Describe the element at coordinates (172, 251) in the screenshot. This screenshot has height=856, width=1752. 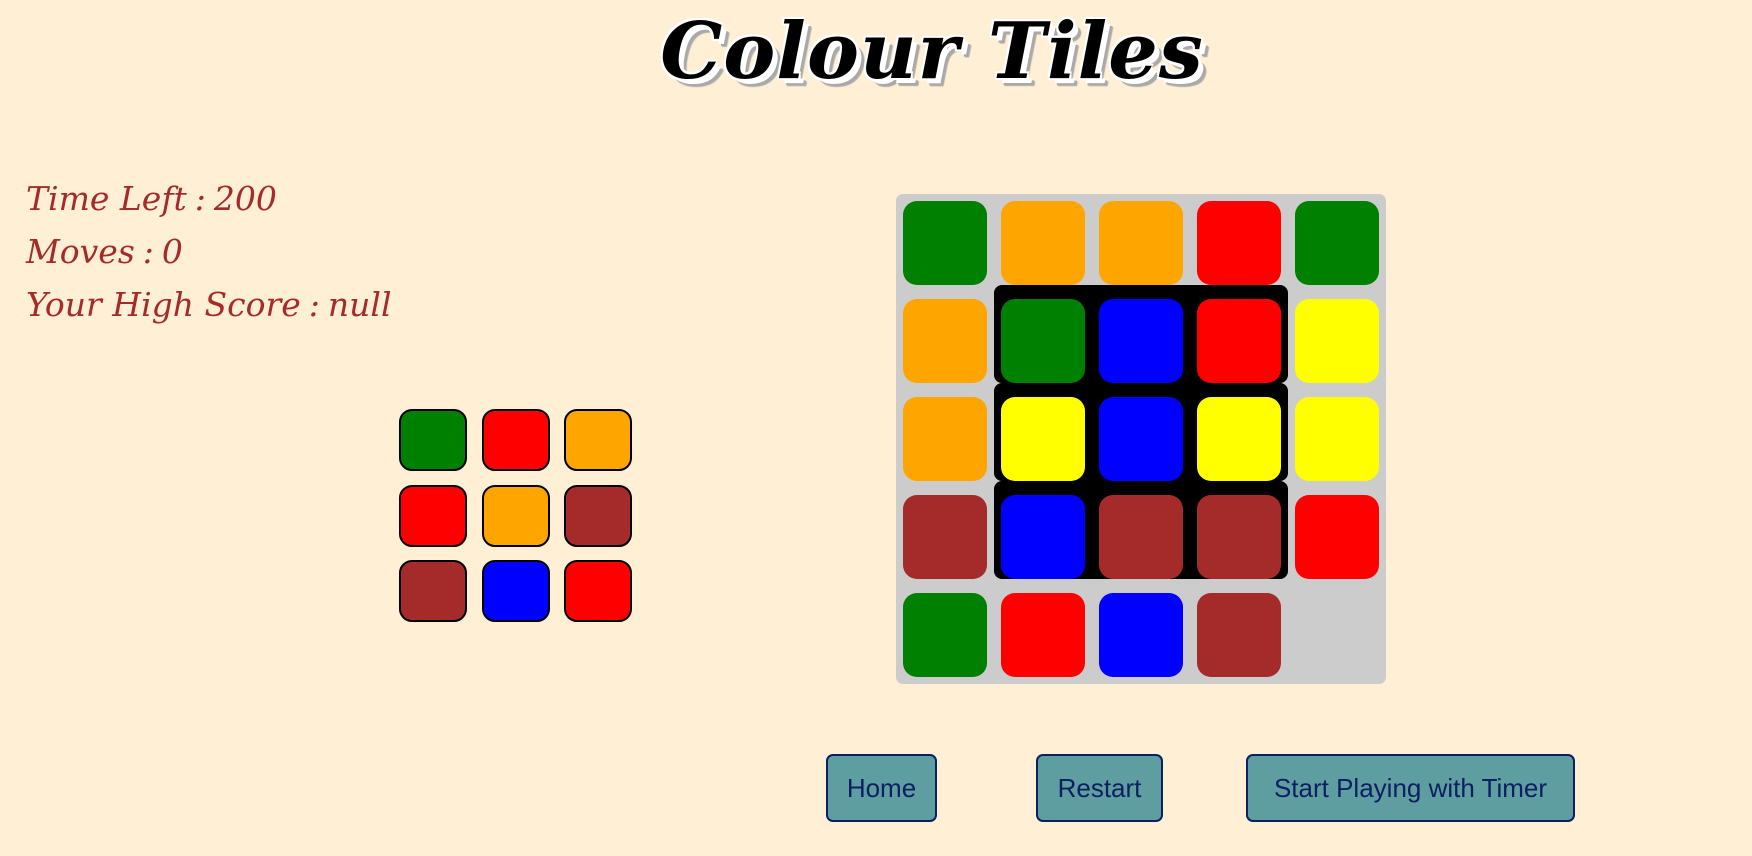
I see `moves-value: 0` at that location.